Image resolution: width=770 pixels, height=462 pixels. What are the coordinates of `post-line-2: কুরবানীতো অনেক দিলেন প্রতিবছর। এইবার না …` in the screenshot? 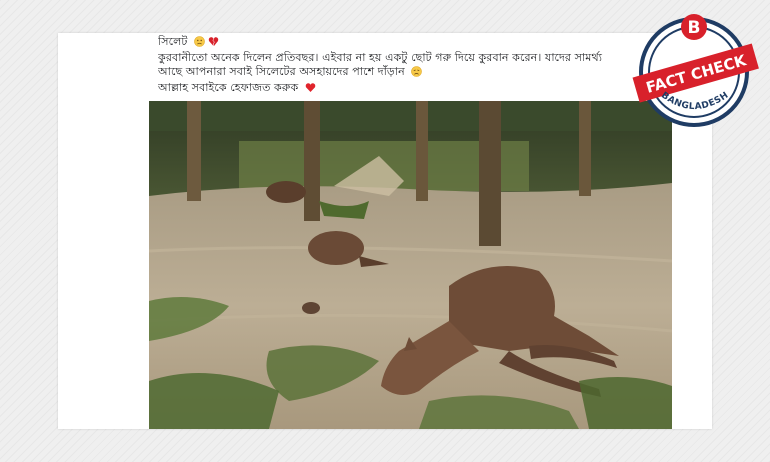 It's located at (380, 57).